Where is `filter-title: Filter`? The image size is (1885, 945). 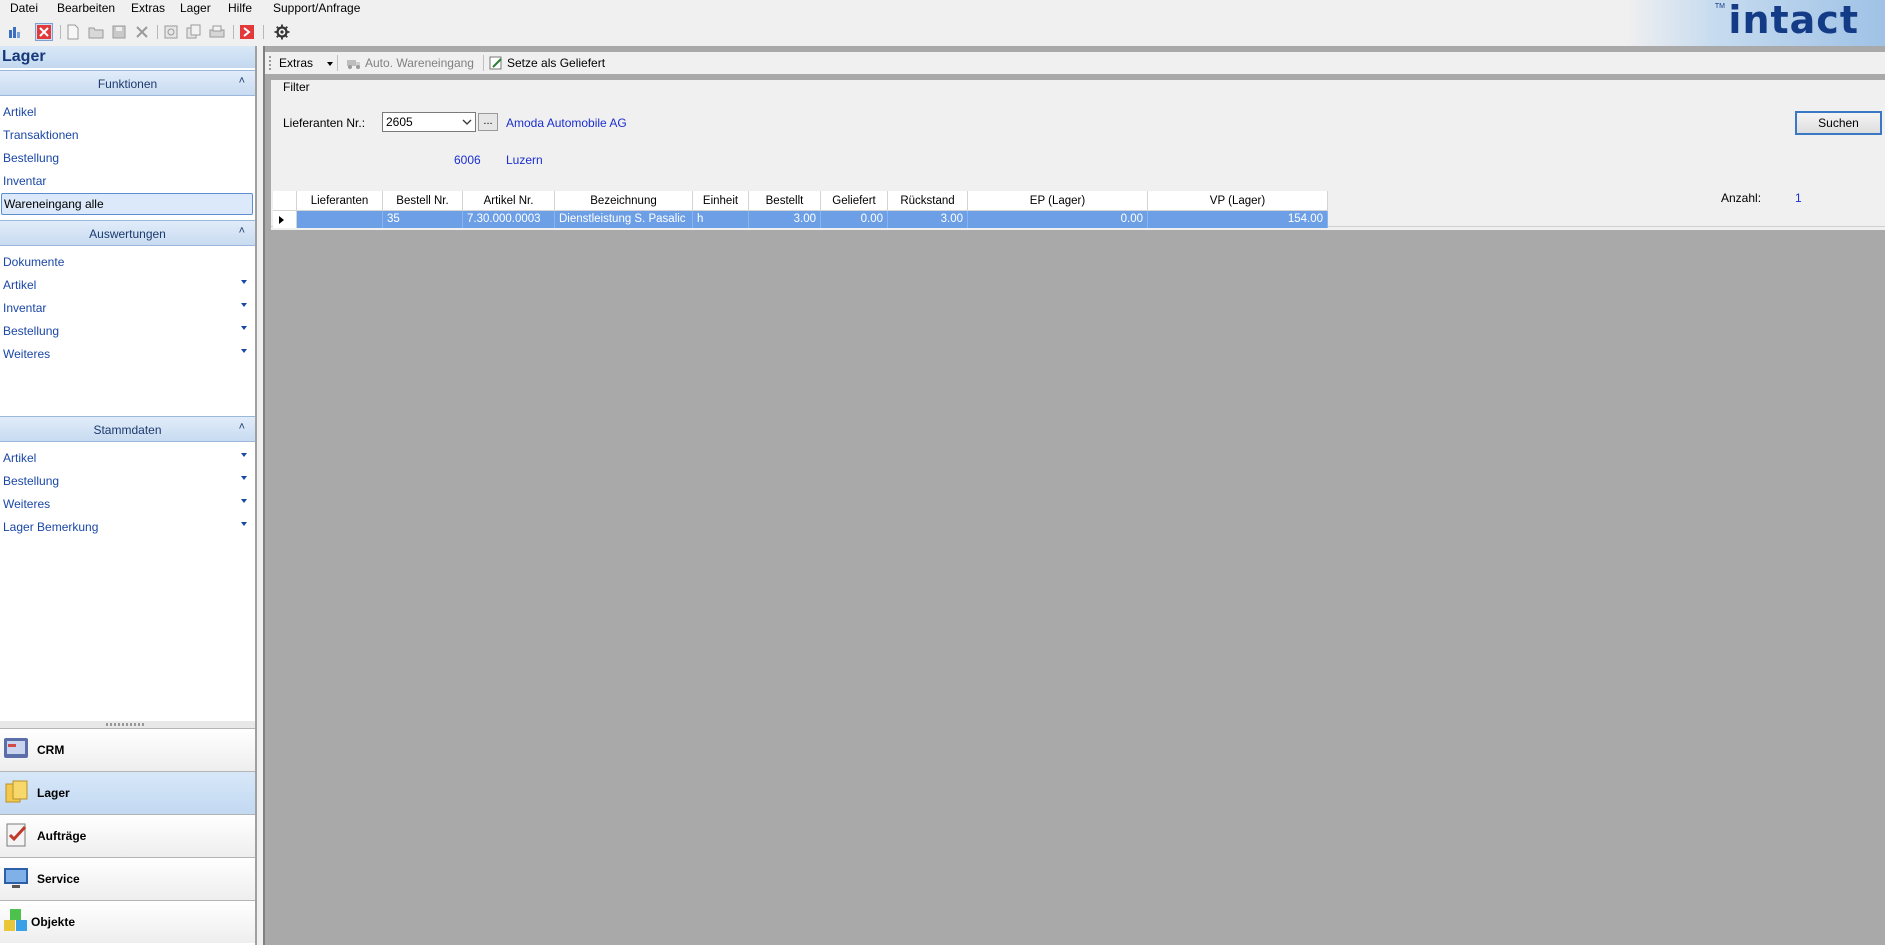 filter-title: Filter is located at coordinates (296, 87).